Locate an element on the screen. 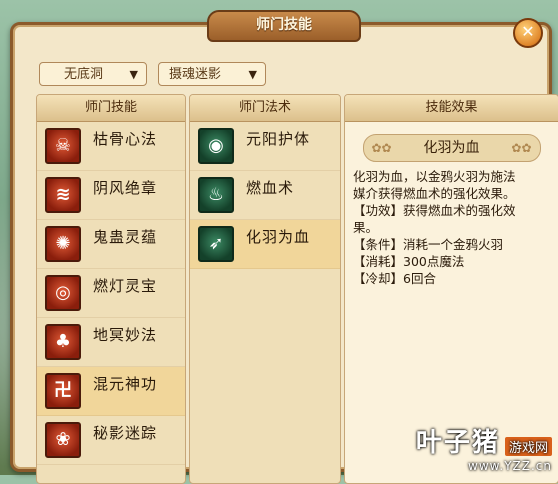  swirl-icon: 卍 is located at coordinates (63, 391).